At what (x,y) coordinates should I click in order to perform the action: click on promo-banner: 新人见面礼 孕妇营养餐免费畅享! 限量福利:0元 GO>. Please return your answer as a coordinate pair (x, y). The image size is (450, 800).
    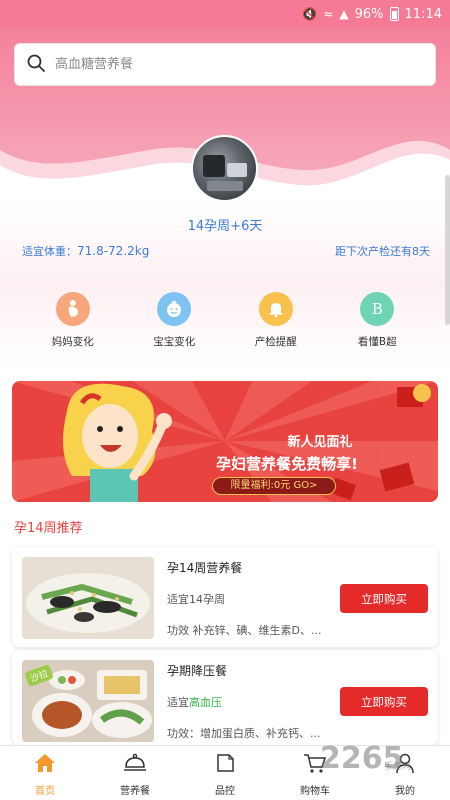
    Looking at the image, I should click on (225, 441).